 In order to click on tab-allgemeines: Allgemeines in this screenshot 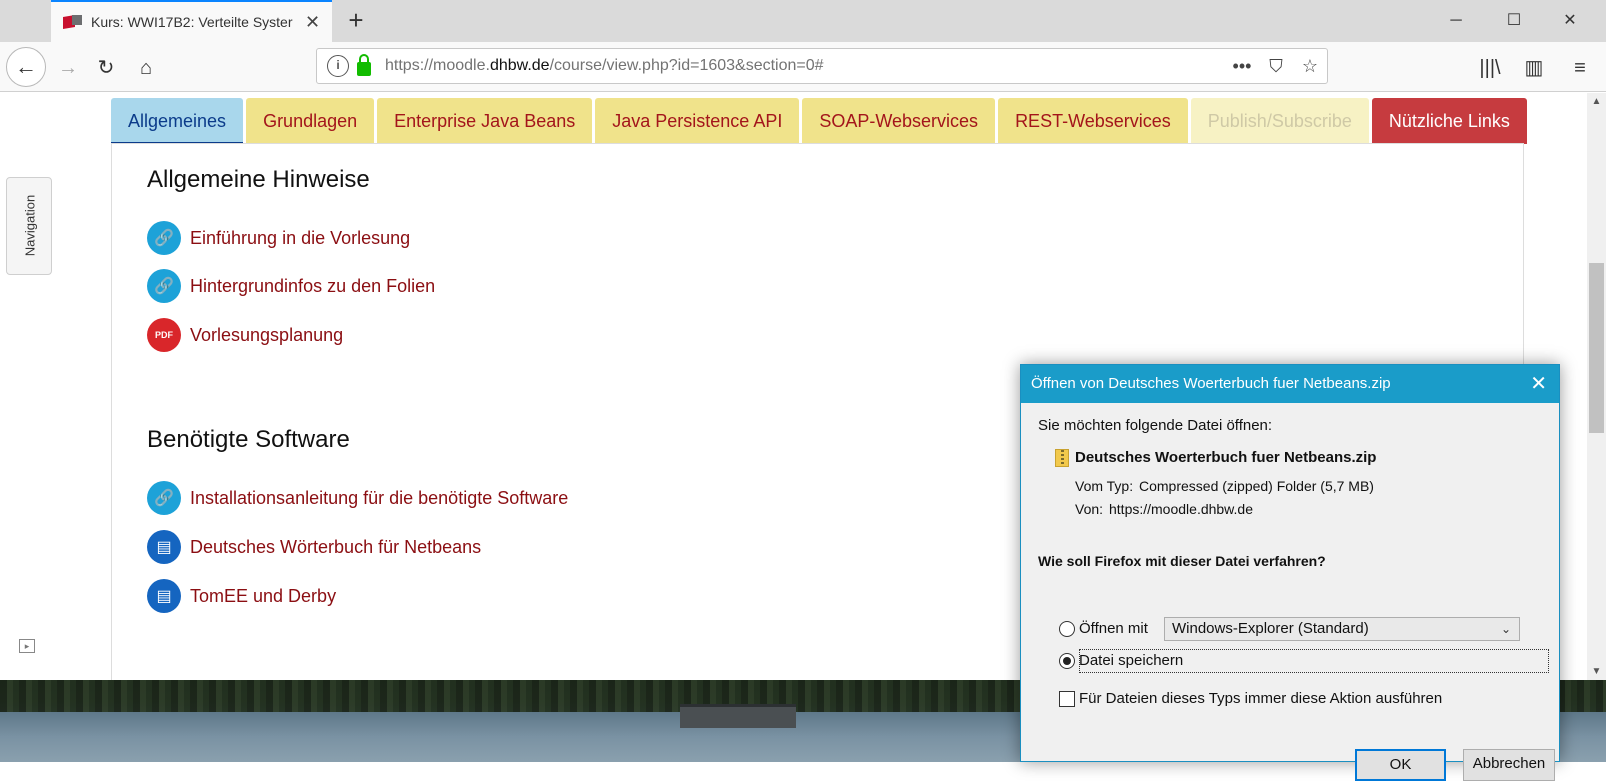, I will do `click(177, 121)`.